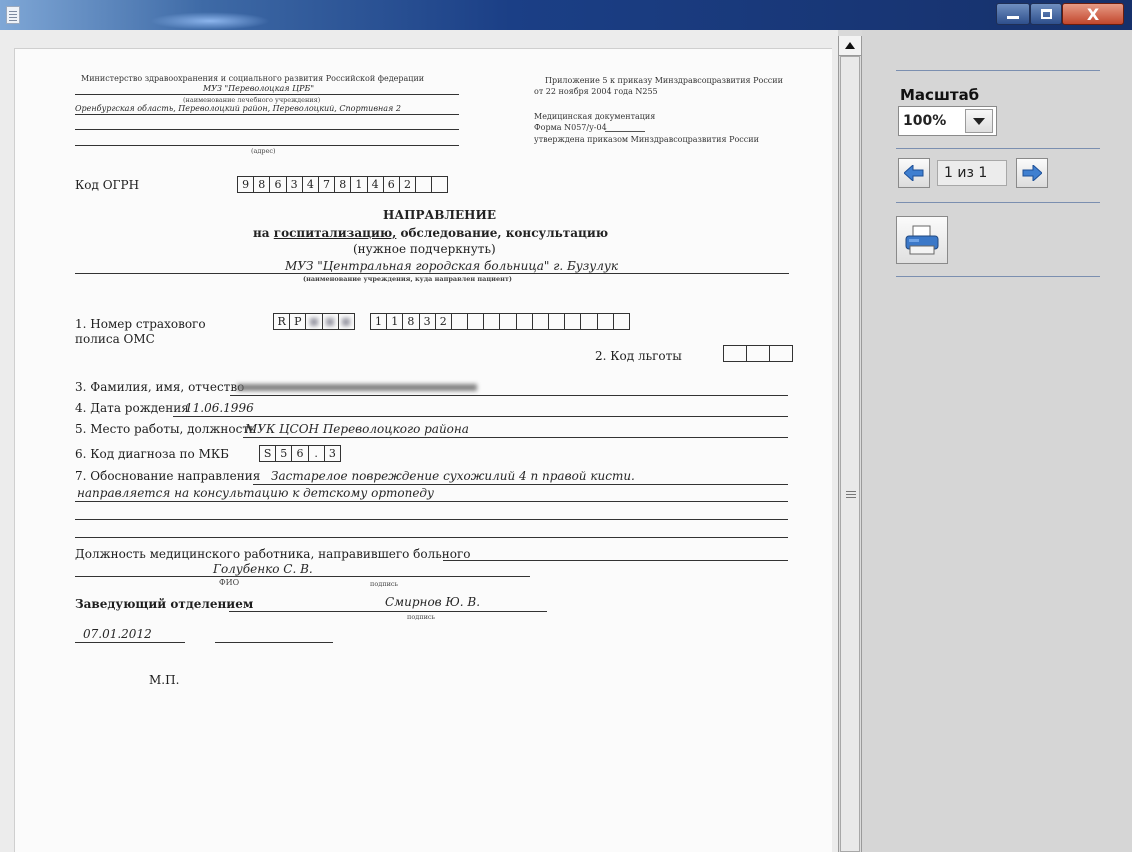 The image size is (1132, 852). What do you see at coordinates (263, 151) in the screenshot?
I see `address-caption: (адрес)` at bounding box center [263, 151].